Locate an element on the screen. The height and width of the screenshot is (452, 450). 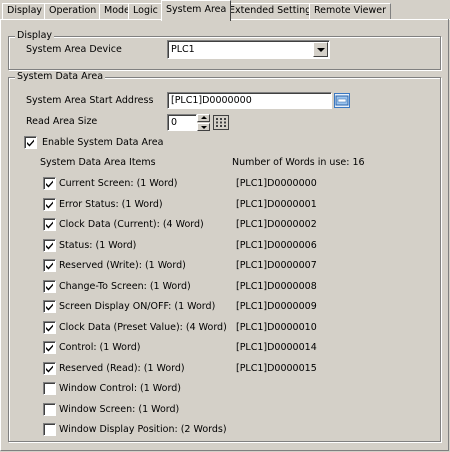
spin-up-icon is located at coordinates (203, 118).